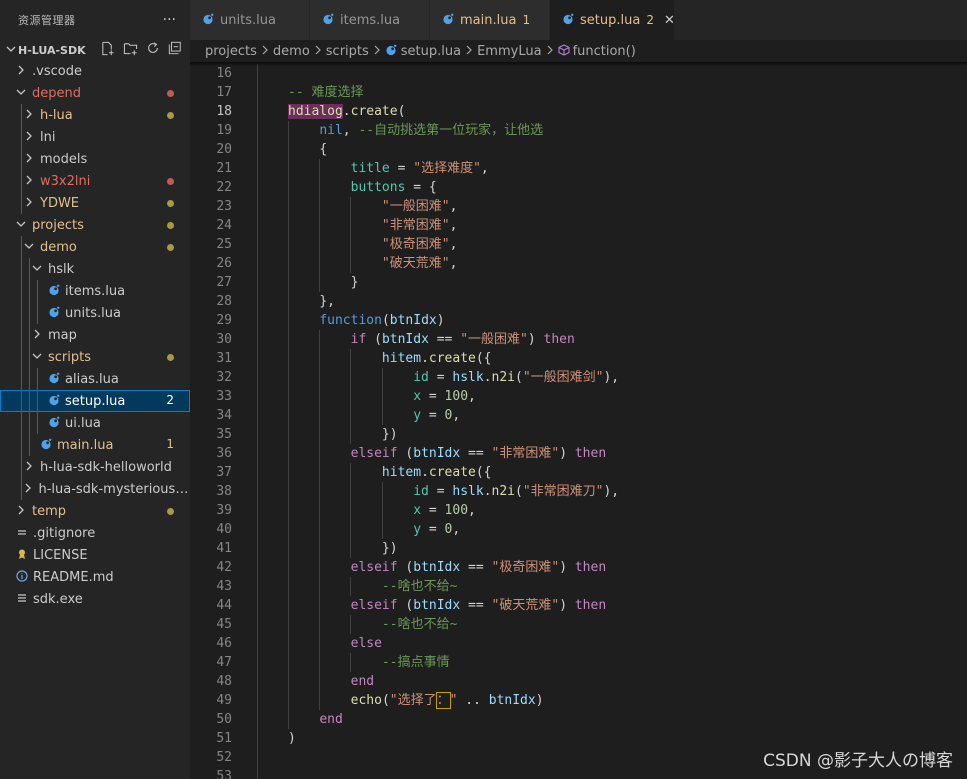 The image size is (967, 779). What do you see at coordinates (47, 20) in the screenshot?
I see `explorer-title: 资源管理器` at bounding box center [47, 20].